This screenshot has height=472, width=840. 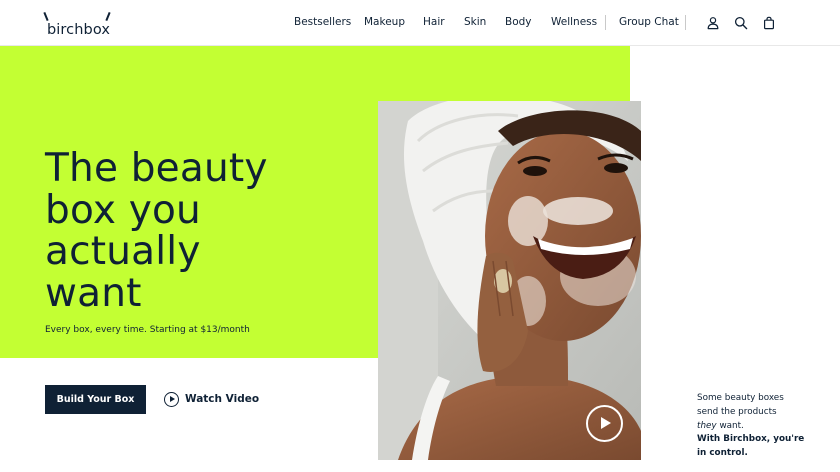 What do you see at coordinates (108, 16) in the screenshot?
I see `logo-right-mark` at bounding box center [108, 16].